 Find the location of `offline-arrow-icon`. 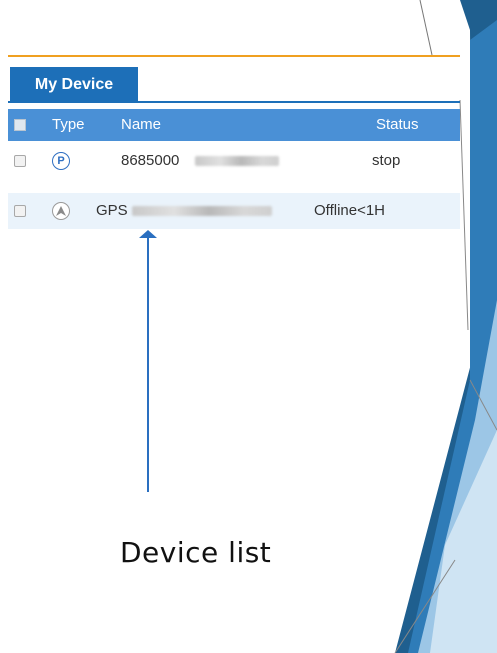

offline-arrow-icon is located at coordinates (61, 211).